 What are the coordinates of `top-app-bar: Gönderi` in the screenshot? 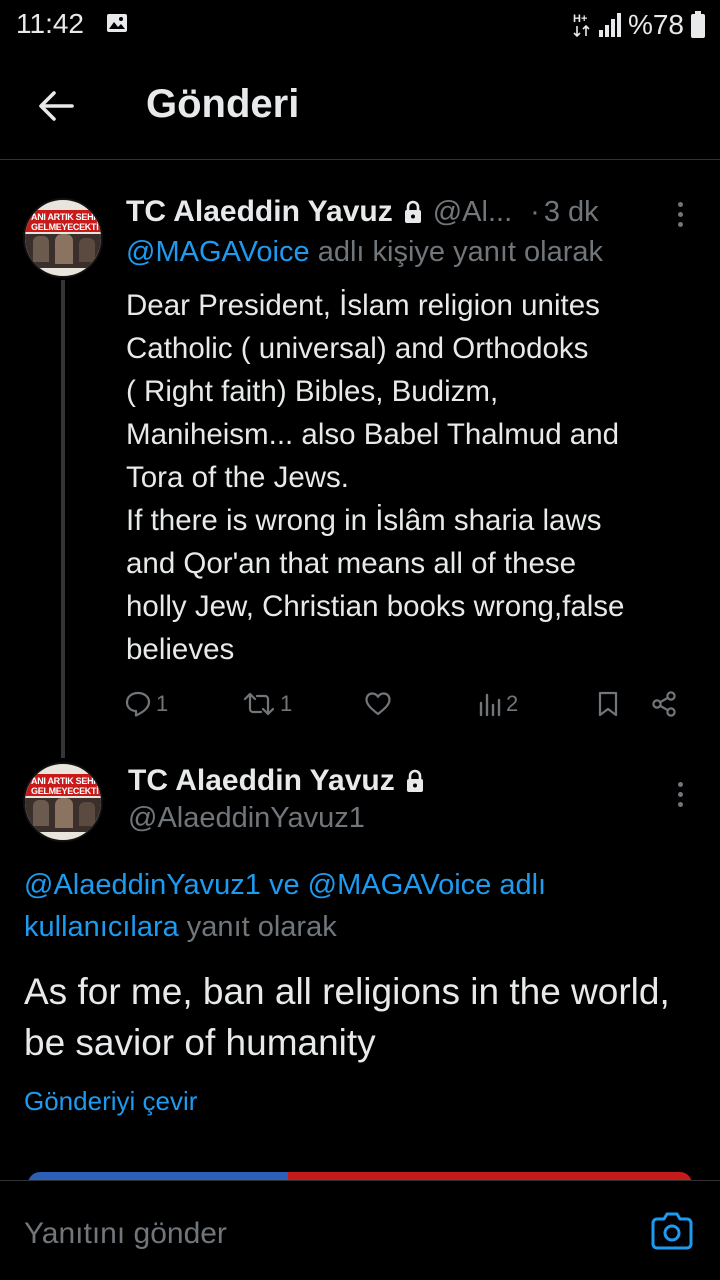 It's located at (360, 106).